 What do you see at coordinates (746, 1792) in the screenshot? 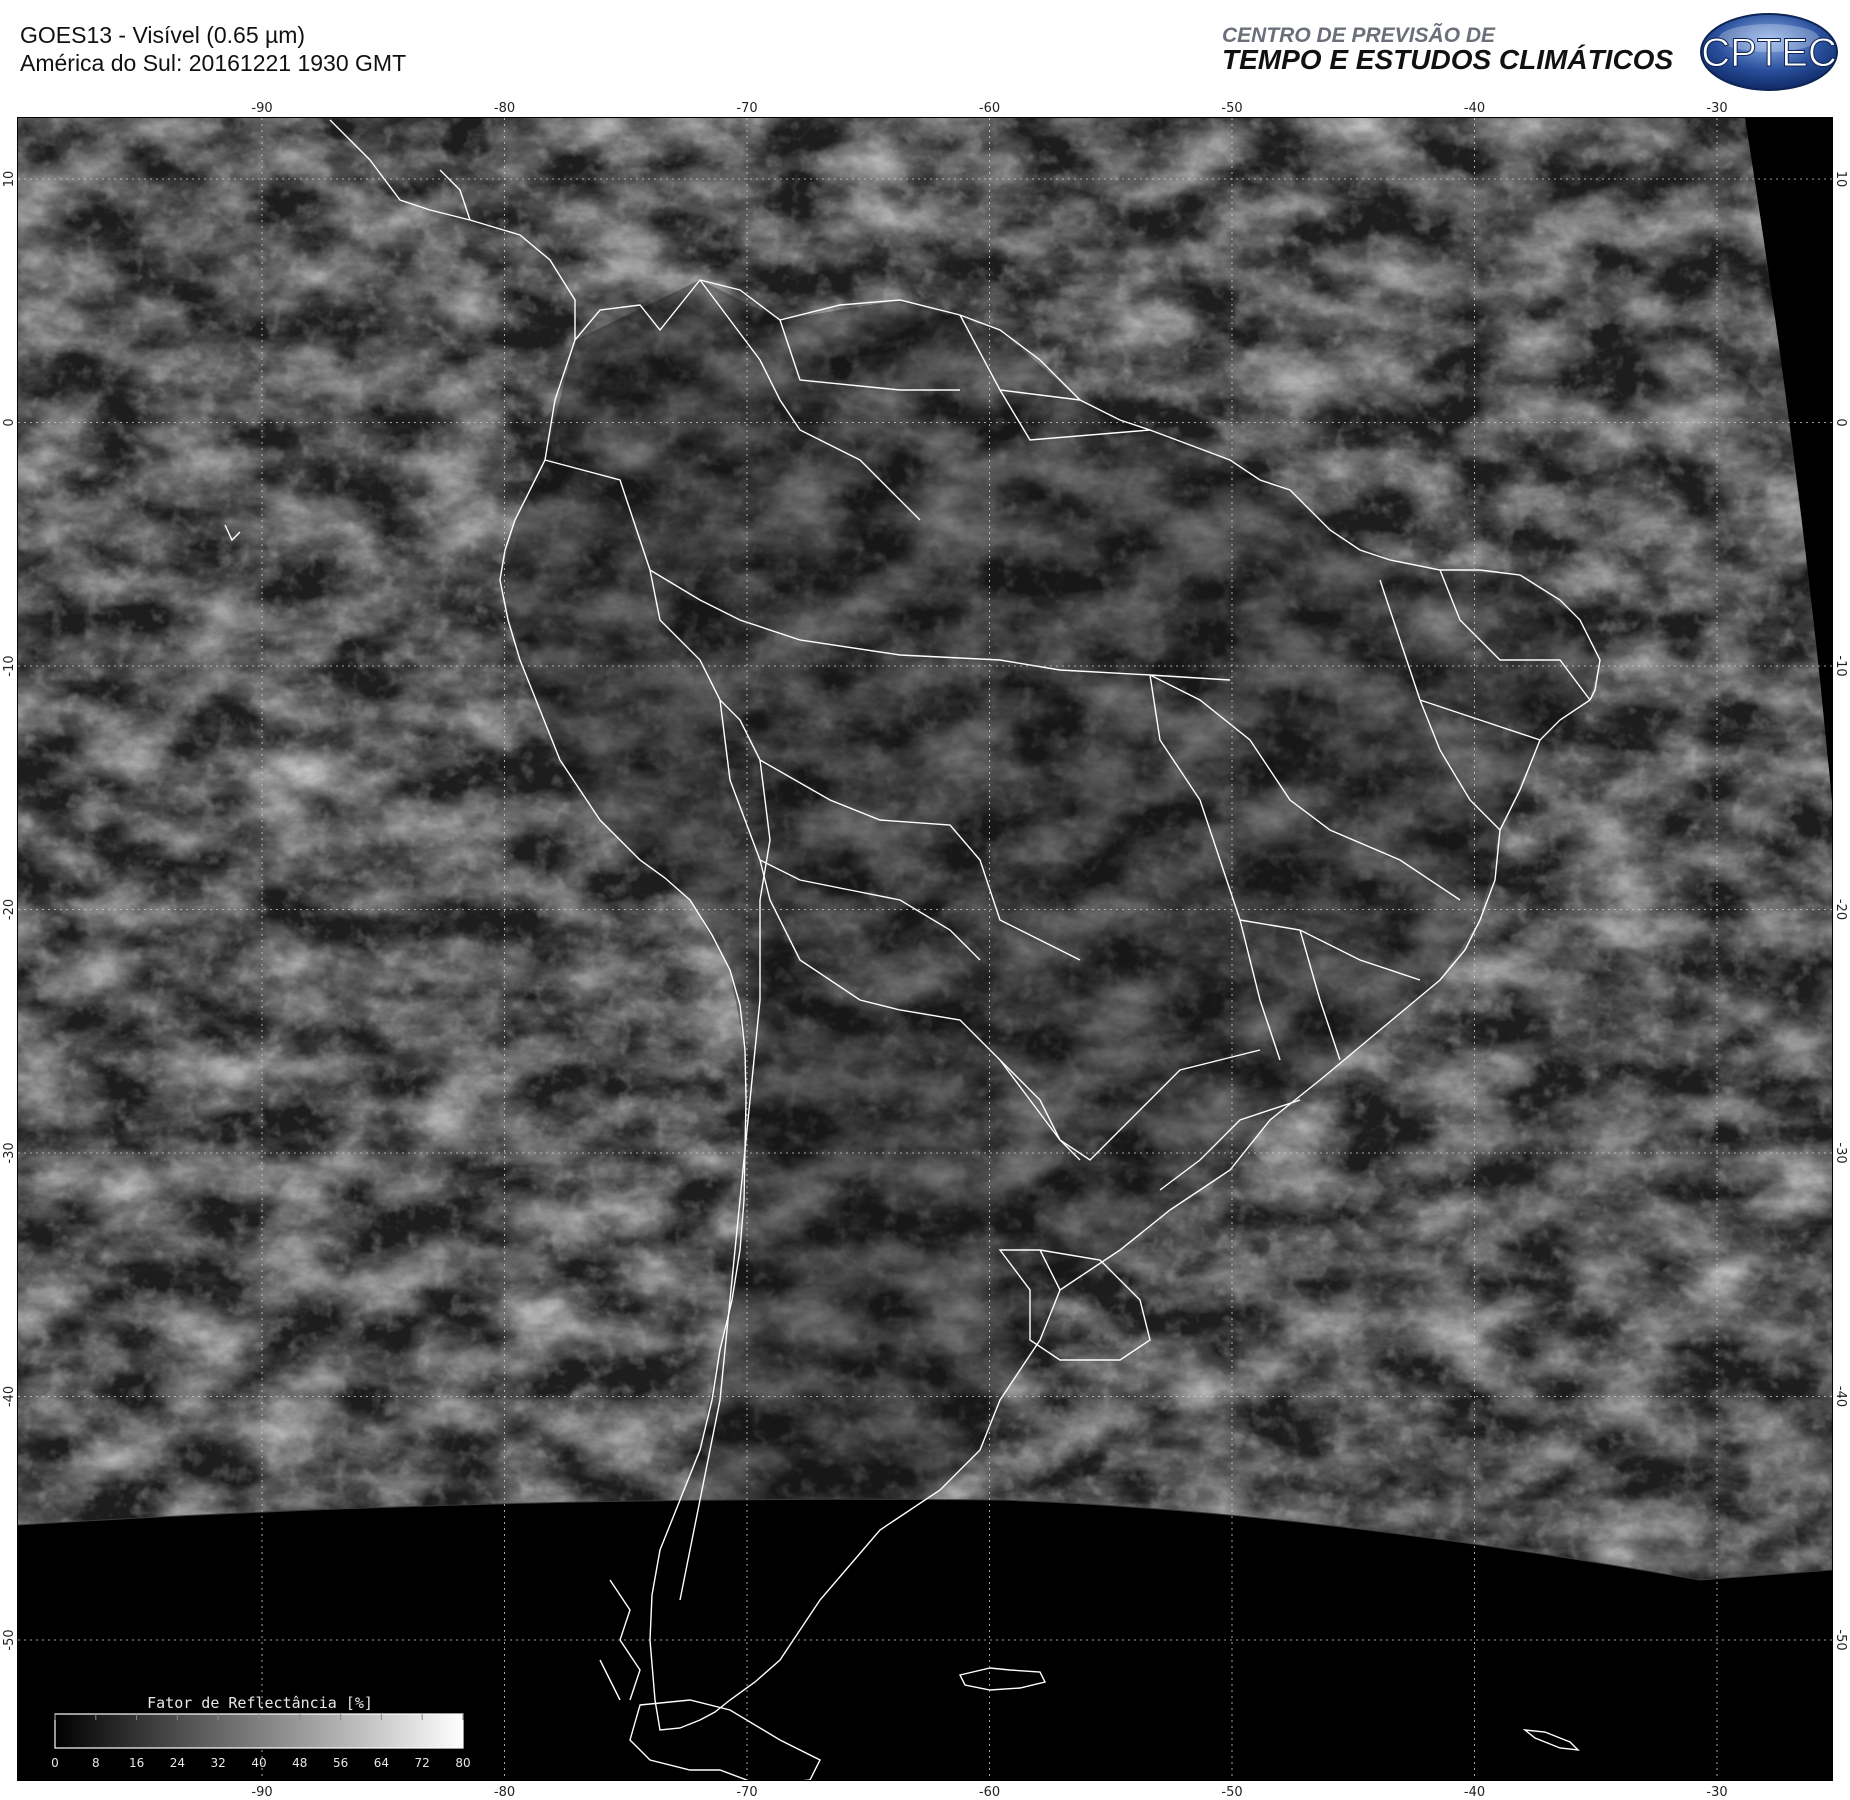
I see `lon-label-bottom: -70` at bounding box center [746, 1792].